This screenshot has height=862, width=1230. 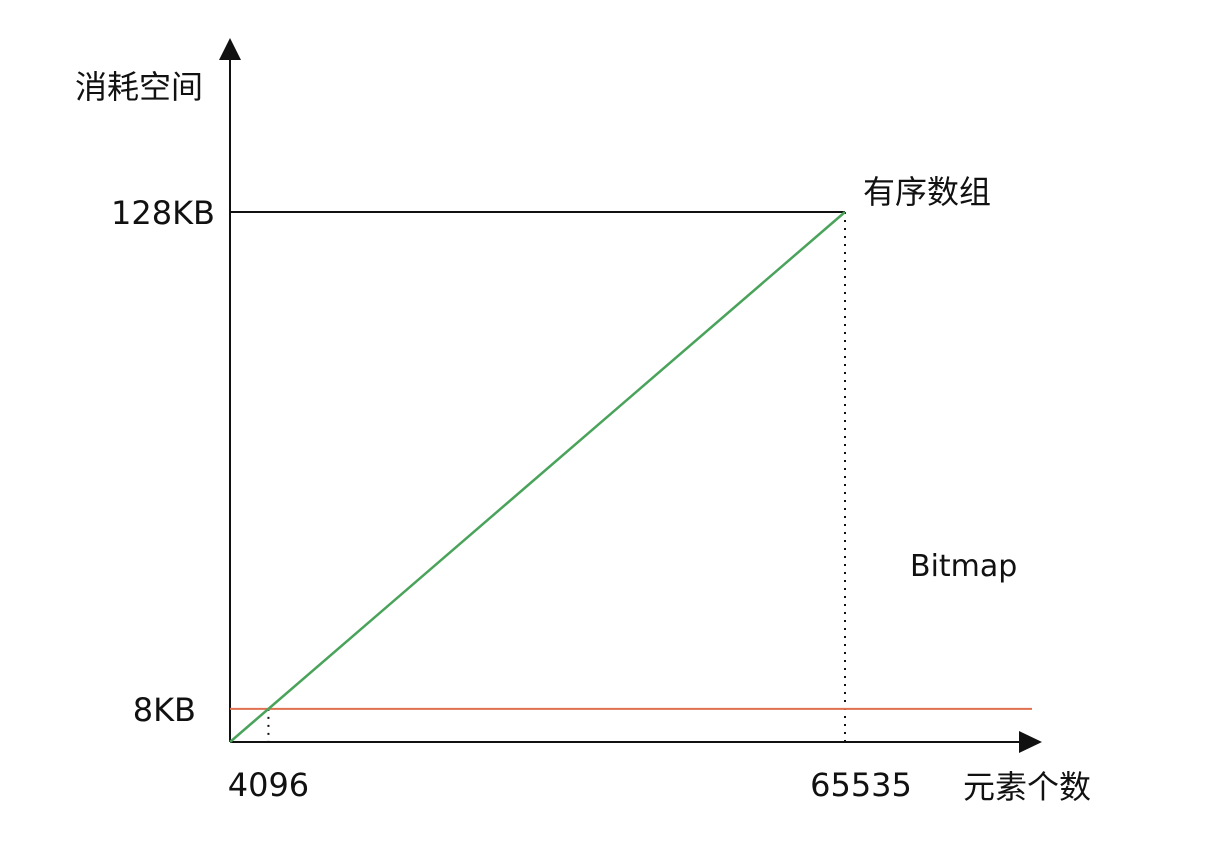 What do you see at coordinates (268, 785) in the screenshot?
I see `x-tick-label-4096: 4096` at bounding box center [268, 785].